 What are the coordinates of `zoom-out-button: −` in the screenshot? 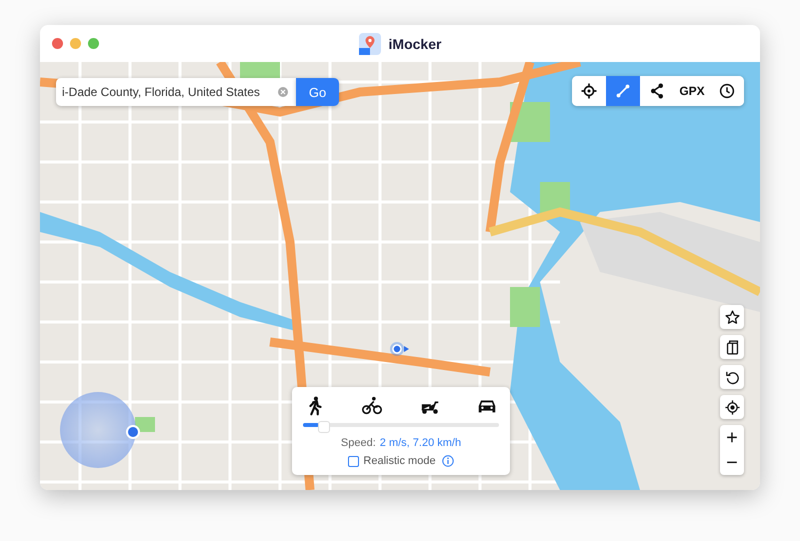 It's located at (732, 462).